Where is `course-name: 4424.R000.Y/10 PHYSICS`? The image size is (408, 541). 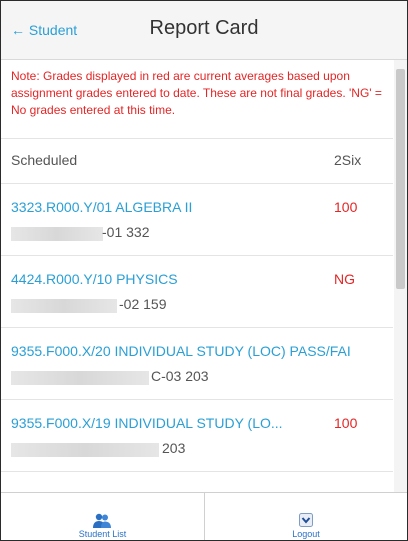 course-name: 4424.R000.Y/10 PHYSICS is located at coordinates (94, 279).